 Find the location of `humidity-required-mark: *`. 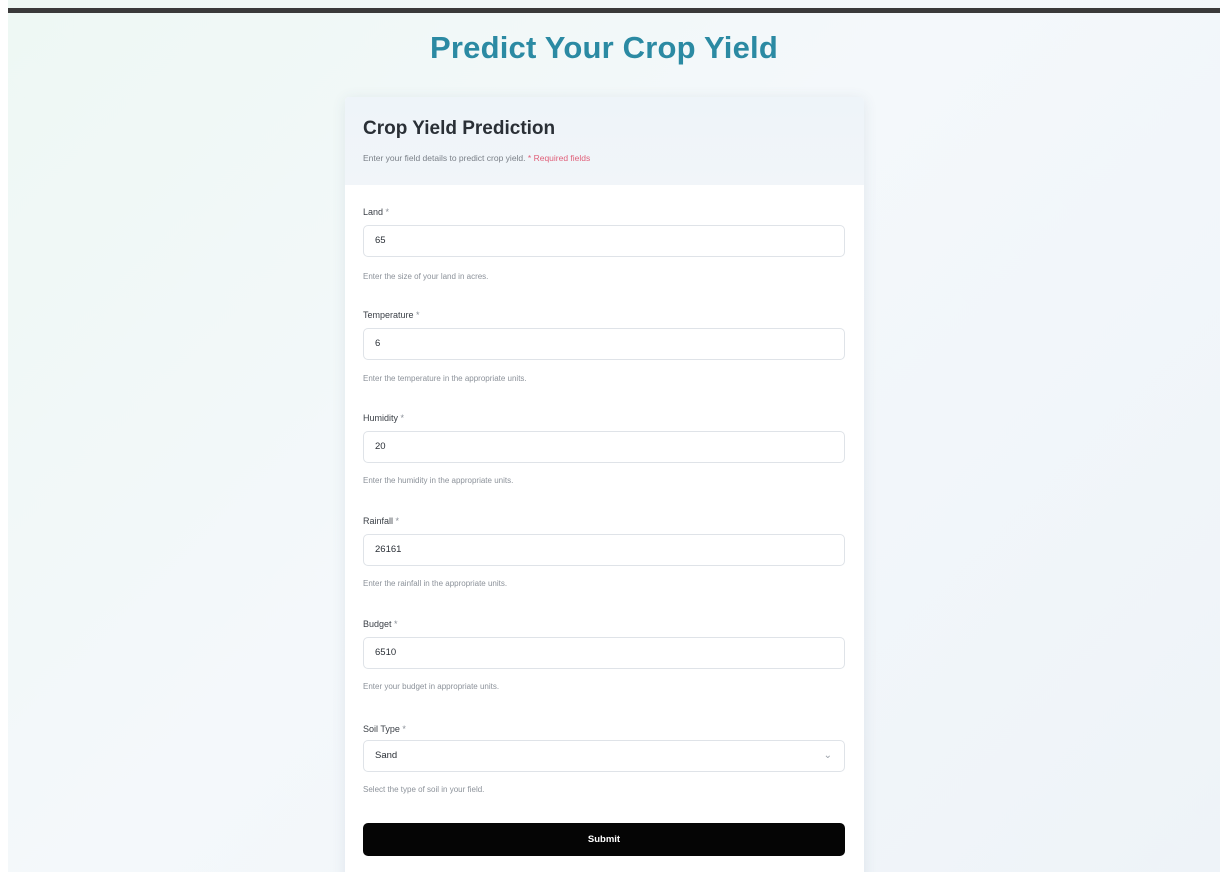

humidity-required-mark: * is located at coordinates (402, 418).